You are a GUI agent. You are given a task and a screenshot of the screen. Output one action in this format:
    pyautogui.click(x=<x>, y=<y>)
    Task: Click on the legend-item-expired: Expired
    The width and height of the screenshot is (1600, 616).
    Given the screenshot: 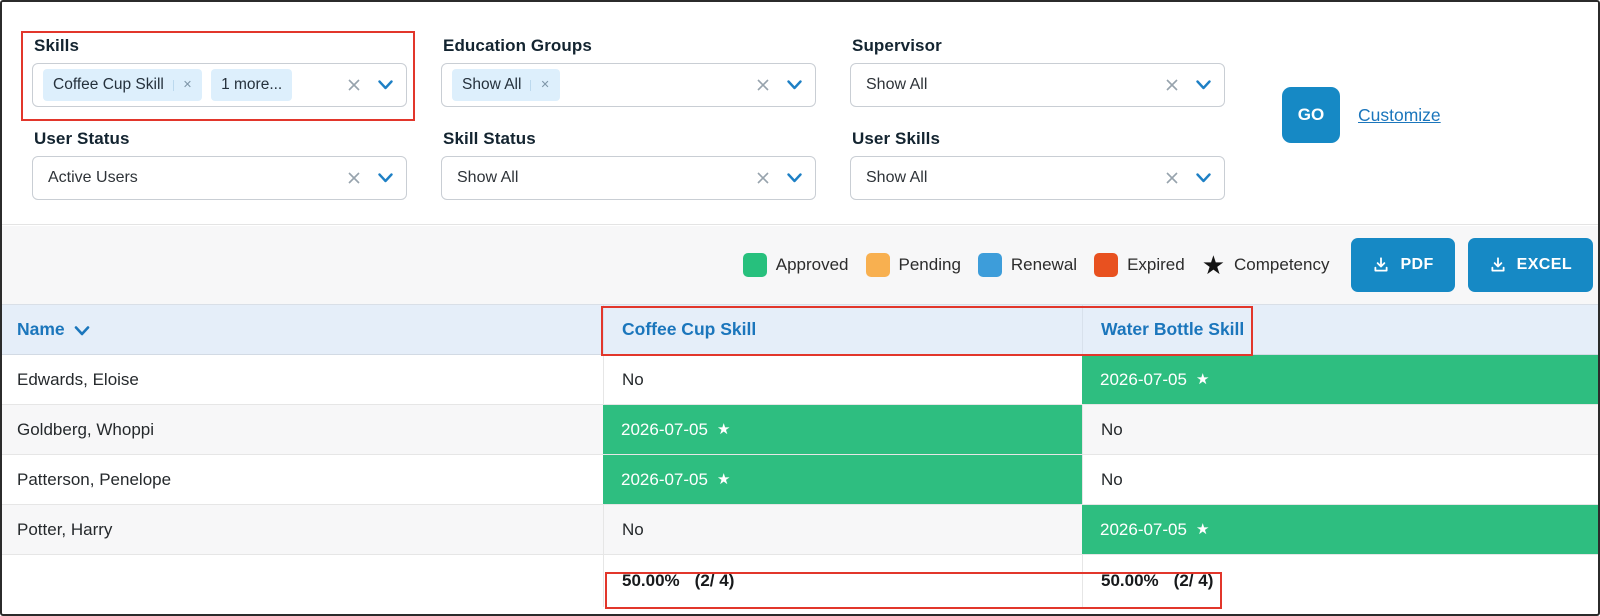 What is the action you would take?
    pyautogui.click(x=1139, y=265)
    